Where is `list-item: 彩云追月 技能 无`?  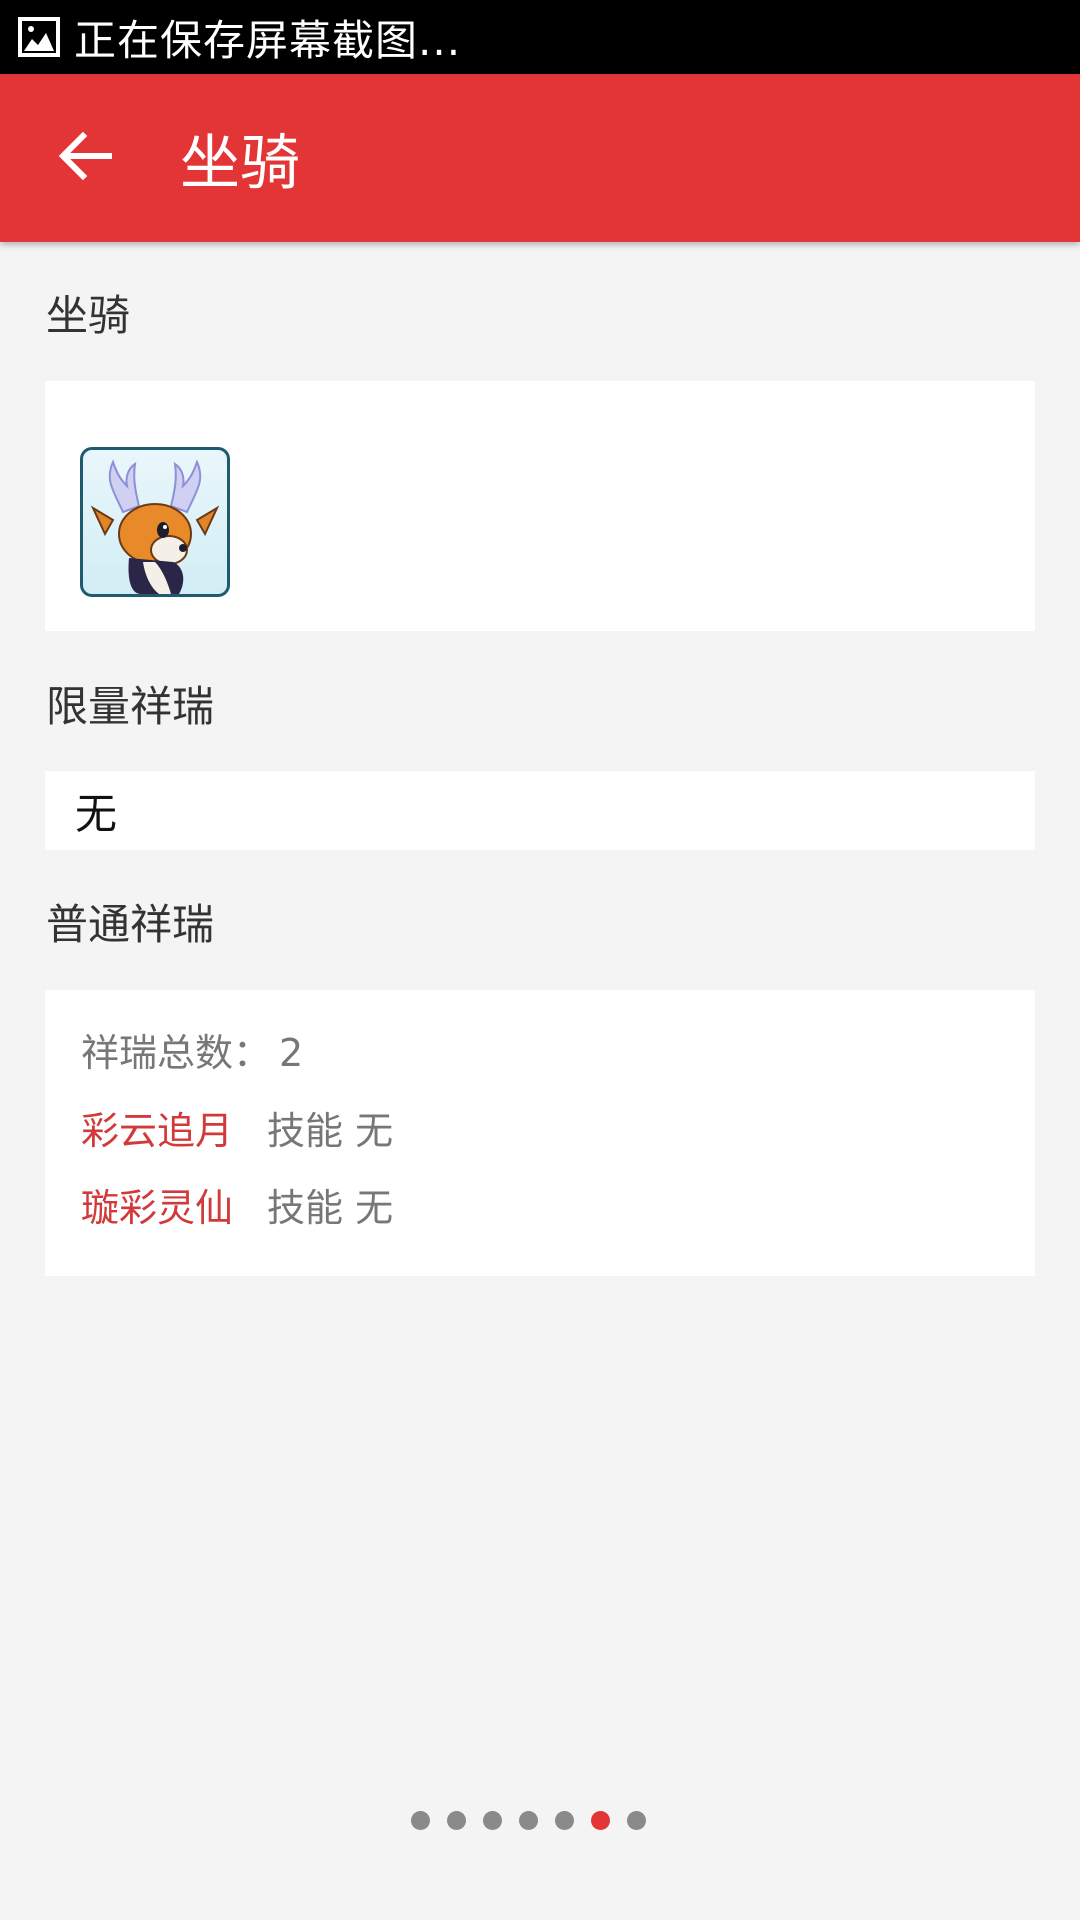
list-item: 彩云追月 技能 无 is located at coordinates (237, 1127).